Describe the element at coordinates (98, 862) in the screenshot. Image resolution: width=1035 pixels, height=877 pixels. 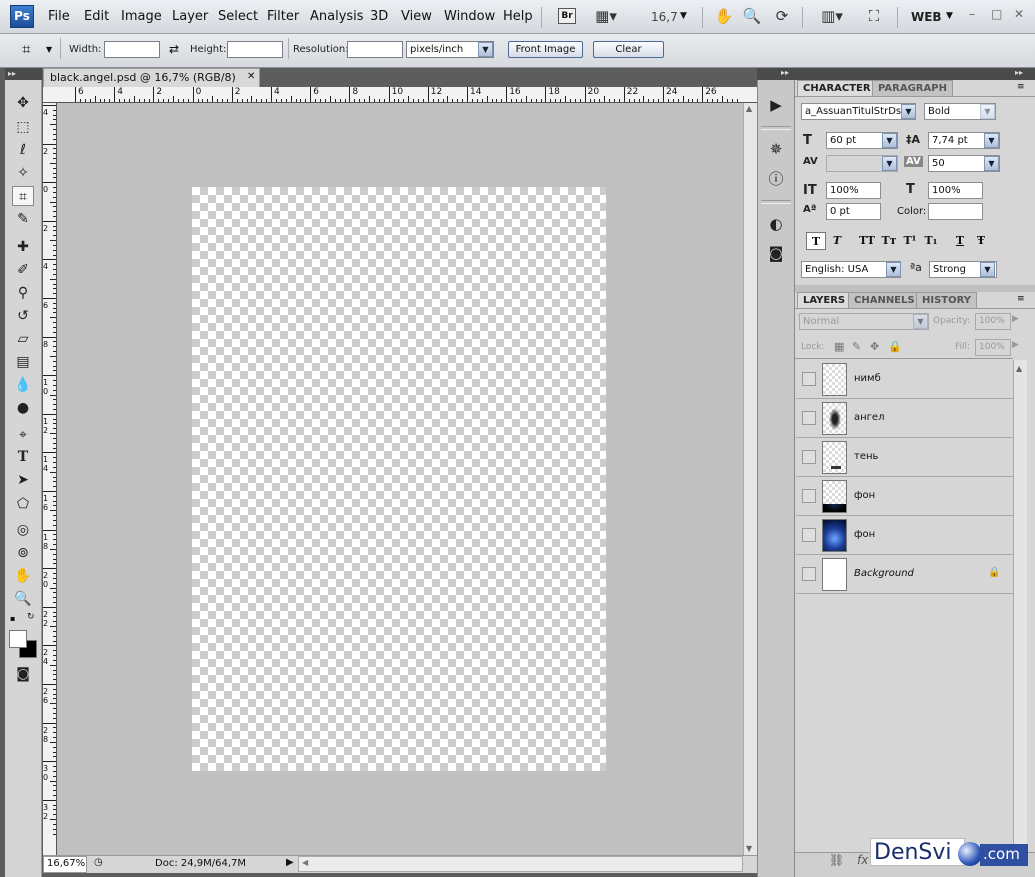
I see `status-menu-icon: ◷` at that location.